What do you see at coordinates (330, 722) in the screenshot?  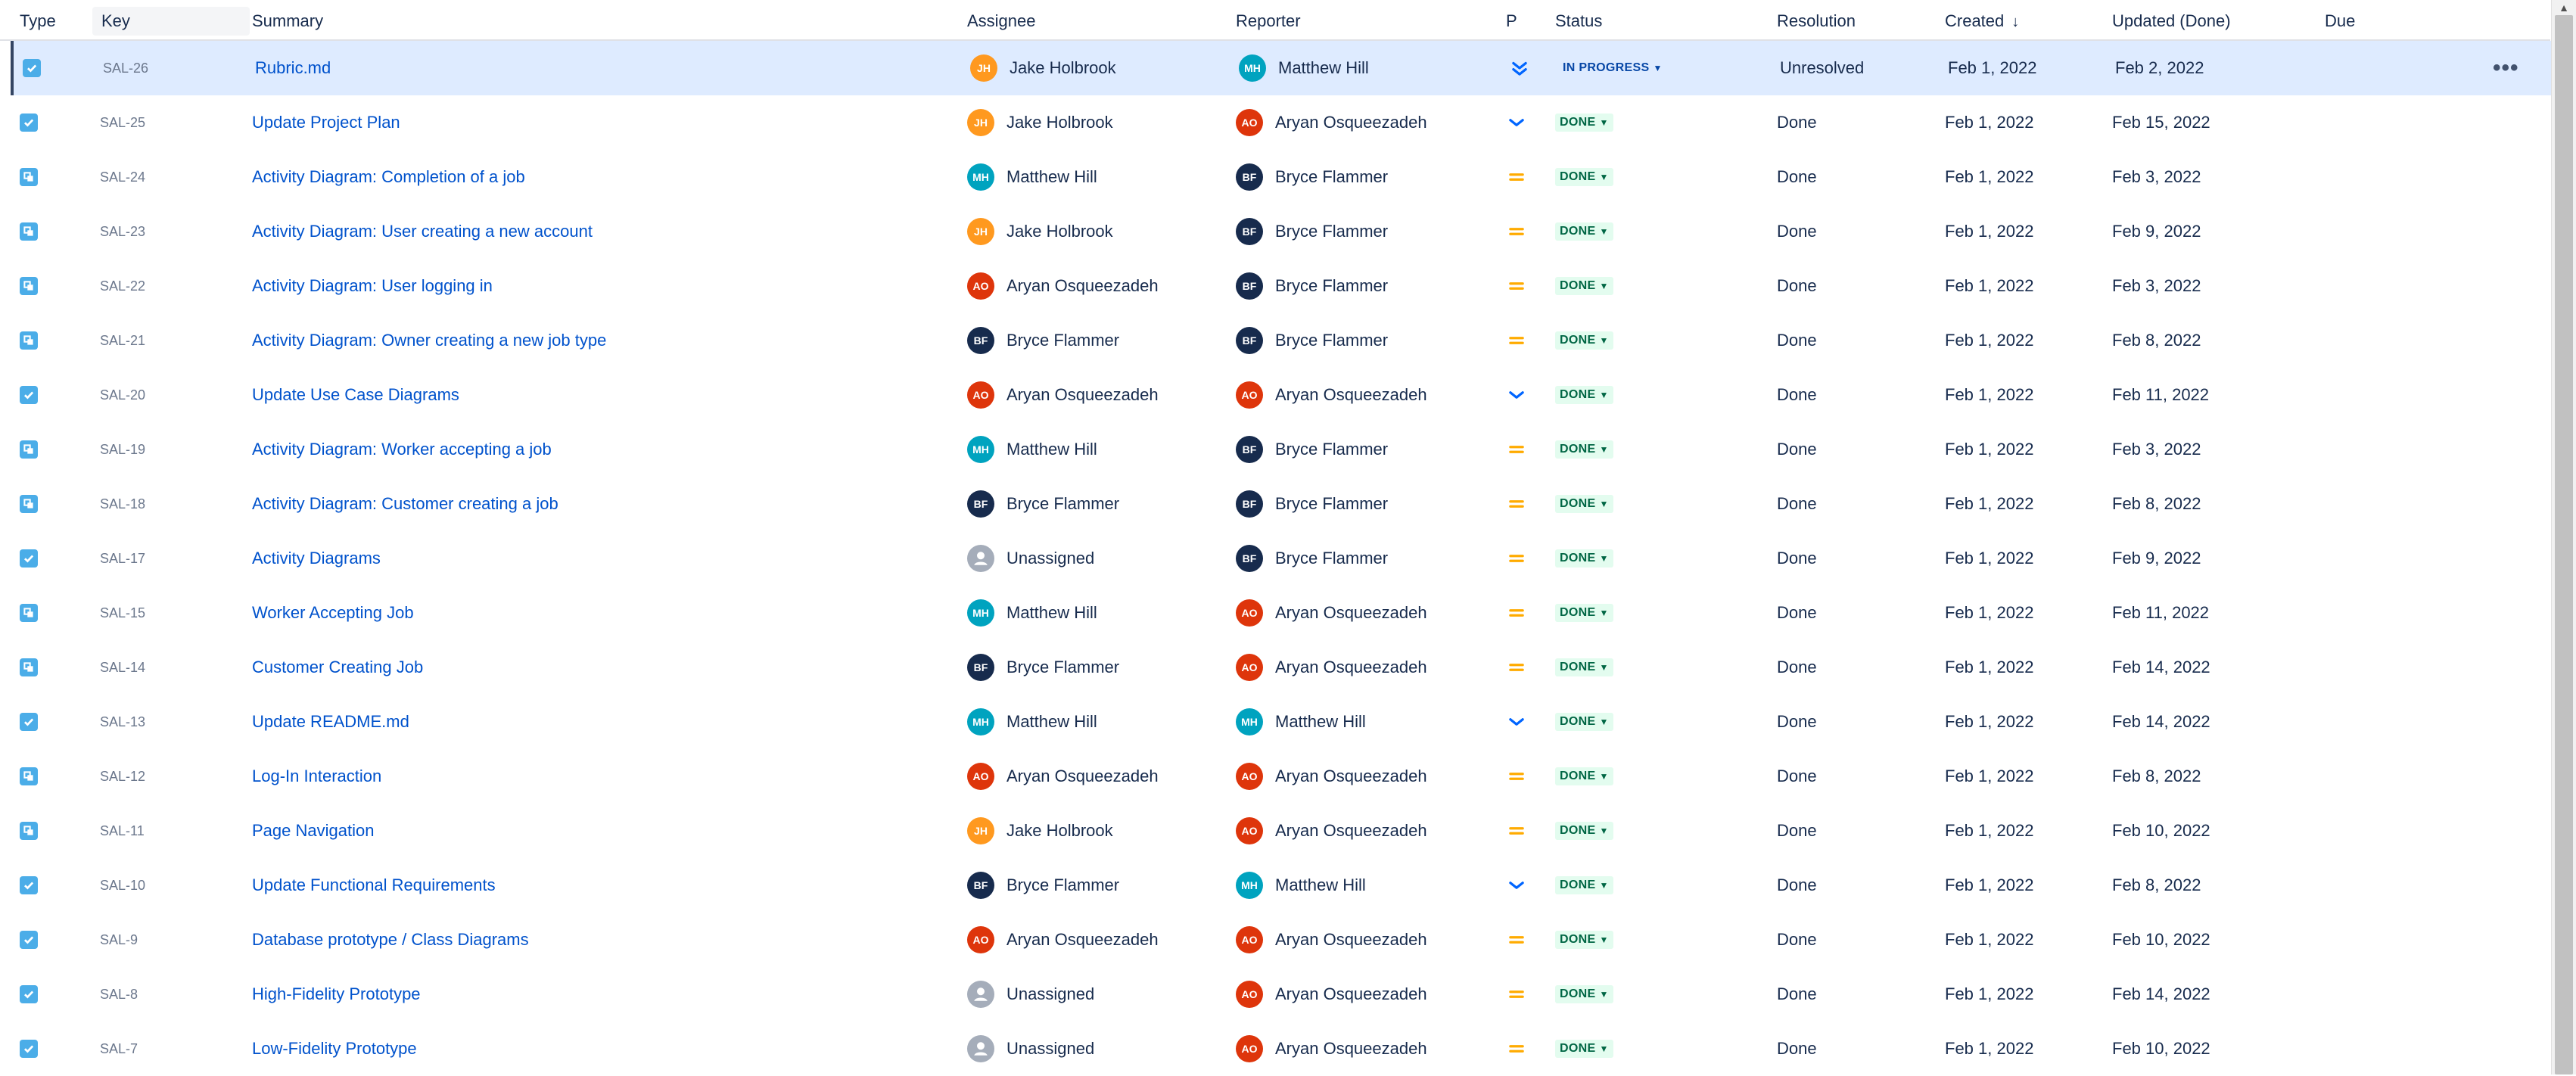 I see `issue-summary-link: Update README.md` at bounding box center [330, 722].